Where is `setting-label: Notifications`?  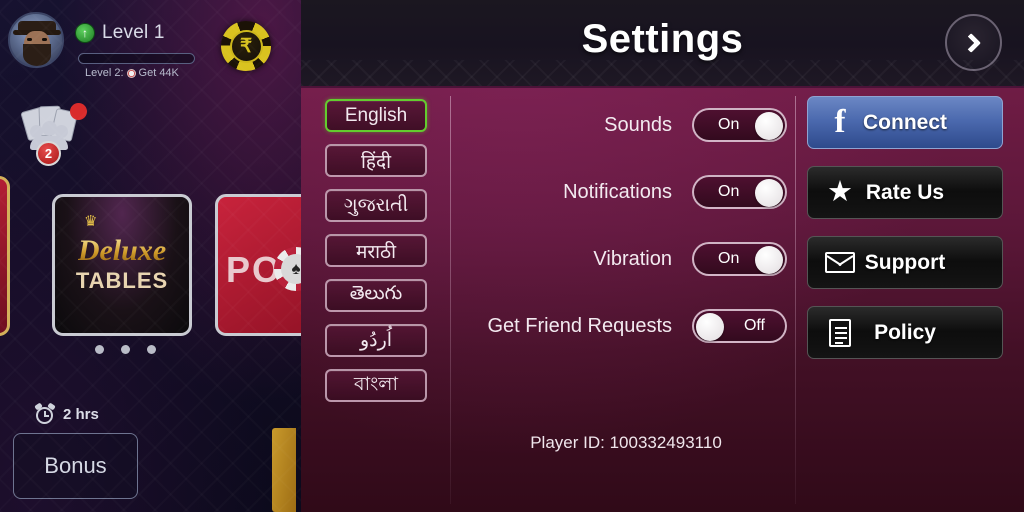
setting-label: Notifications is located at coordinates (617, 191).